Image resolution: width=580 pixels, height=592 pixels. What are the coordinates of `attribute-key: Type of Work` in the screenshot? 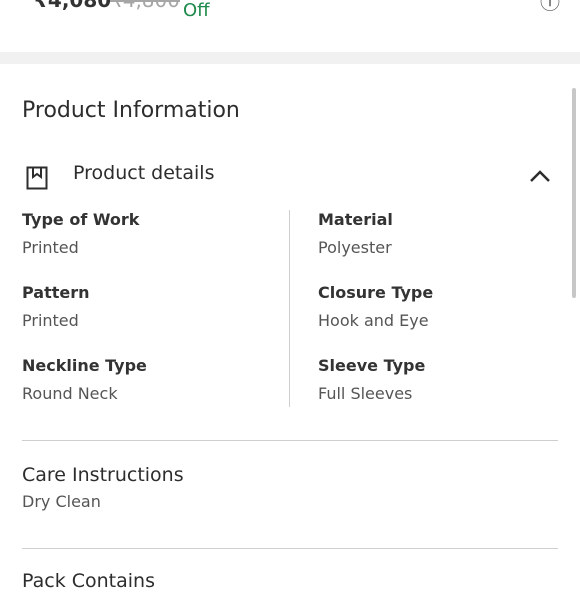 It's located at (81, 219).